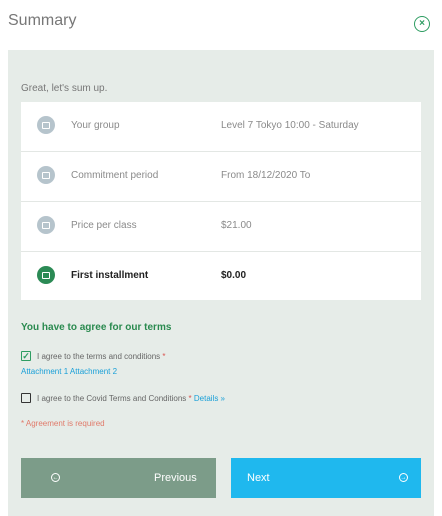  What do you see at coordinates (115, 175) in the screenshot?
I see `row-label: Commitment period` at bounding box center [115, 175].